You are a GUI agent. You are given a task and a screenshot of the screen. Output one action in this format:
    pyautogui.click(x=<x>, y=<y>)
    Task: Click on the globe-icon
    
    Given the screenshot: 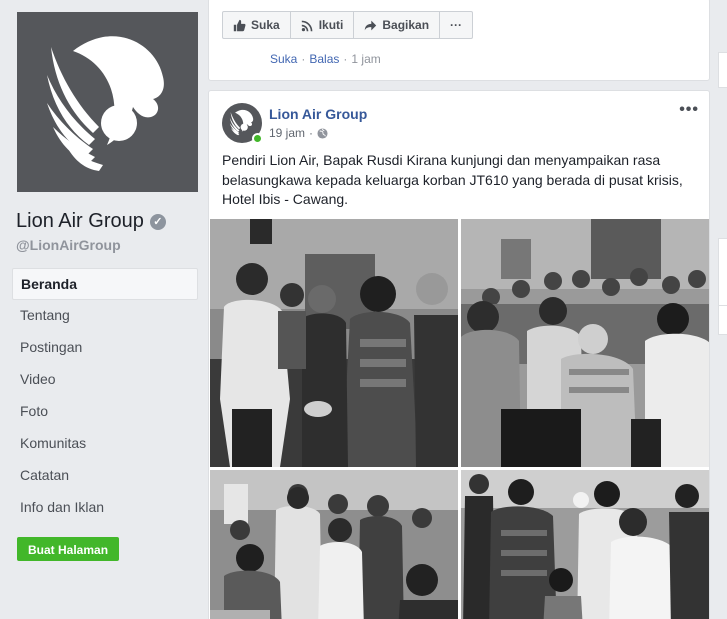 What is the action you would take?
    pyautogui.click(x=322, y=133)
    